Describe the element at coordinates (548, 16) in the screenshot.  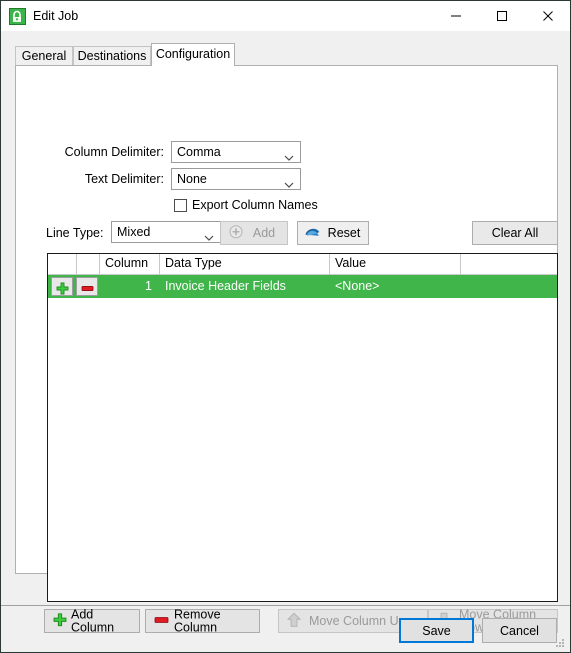
I see `close-icon` at that location.